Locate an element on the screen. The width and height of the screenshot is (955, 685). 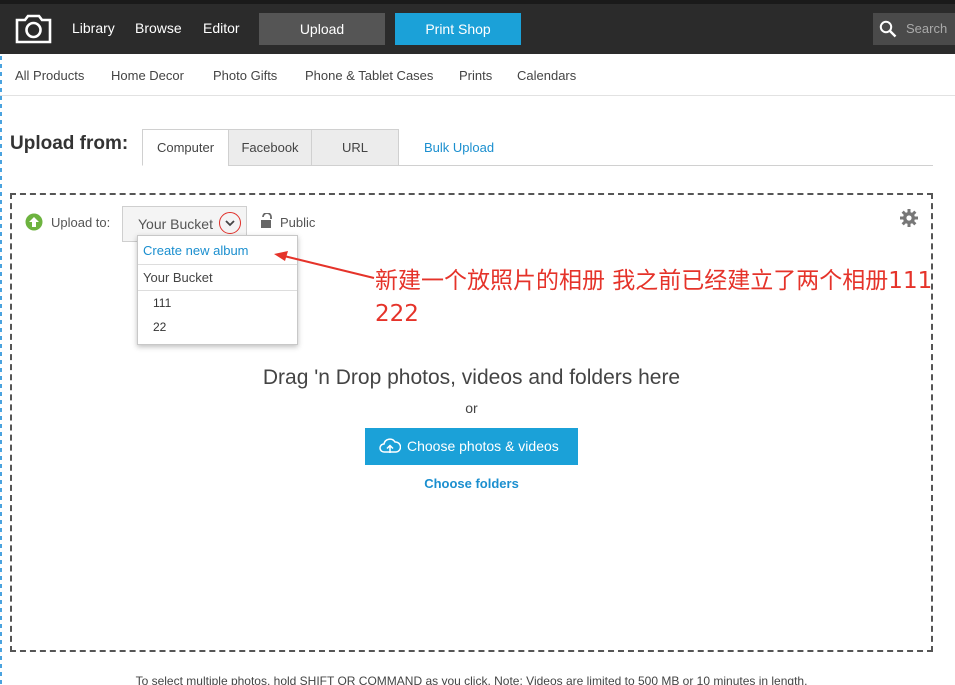
album-option-22: 22 is located at coordinates (159, 327).